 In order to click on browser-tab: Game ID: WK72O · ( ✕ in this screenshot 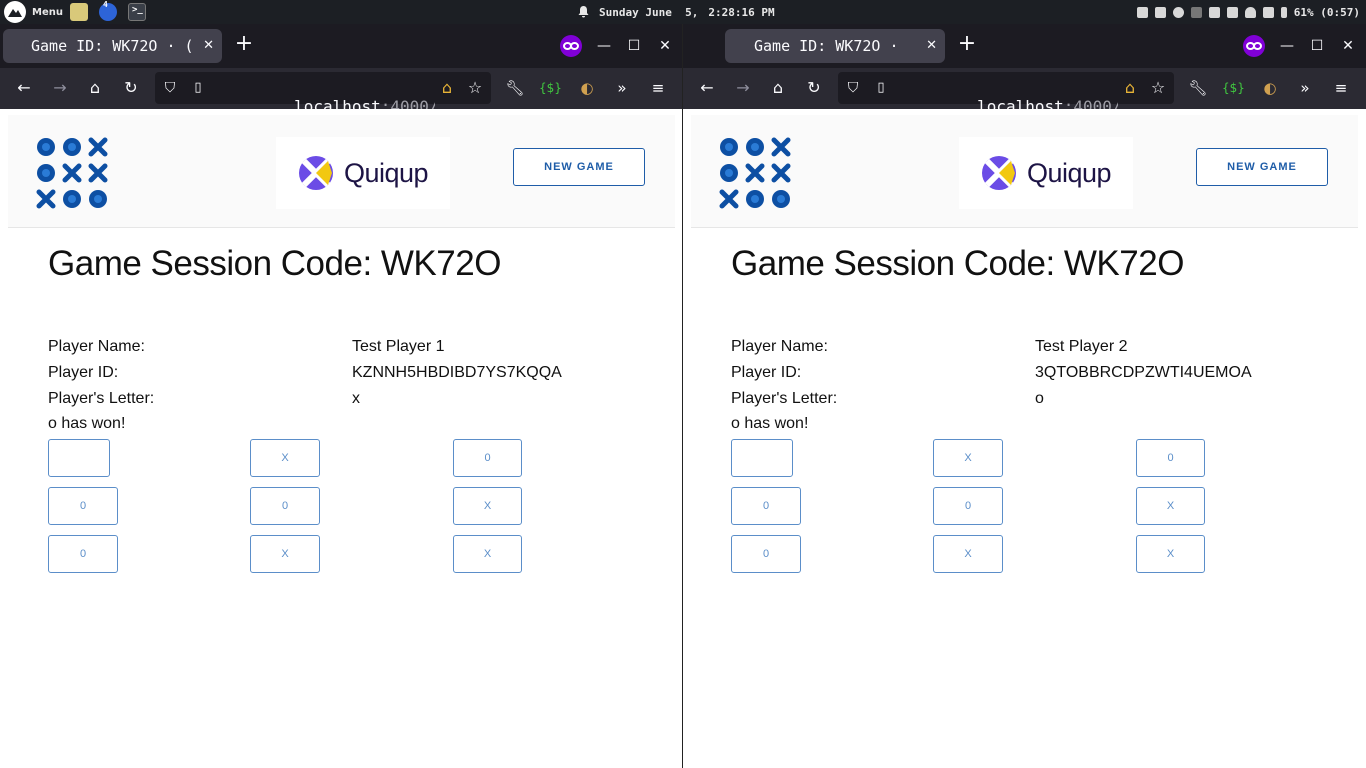, I will do `click(112, 46)`.